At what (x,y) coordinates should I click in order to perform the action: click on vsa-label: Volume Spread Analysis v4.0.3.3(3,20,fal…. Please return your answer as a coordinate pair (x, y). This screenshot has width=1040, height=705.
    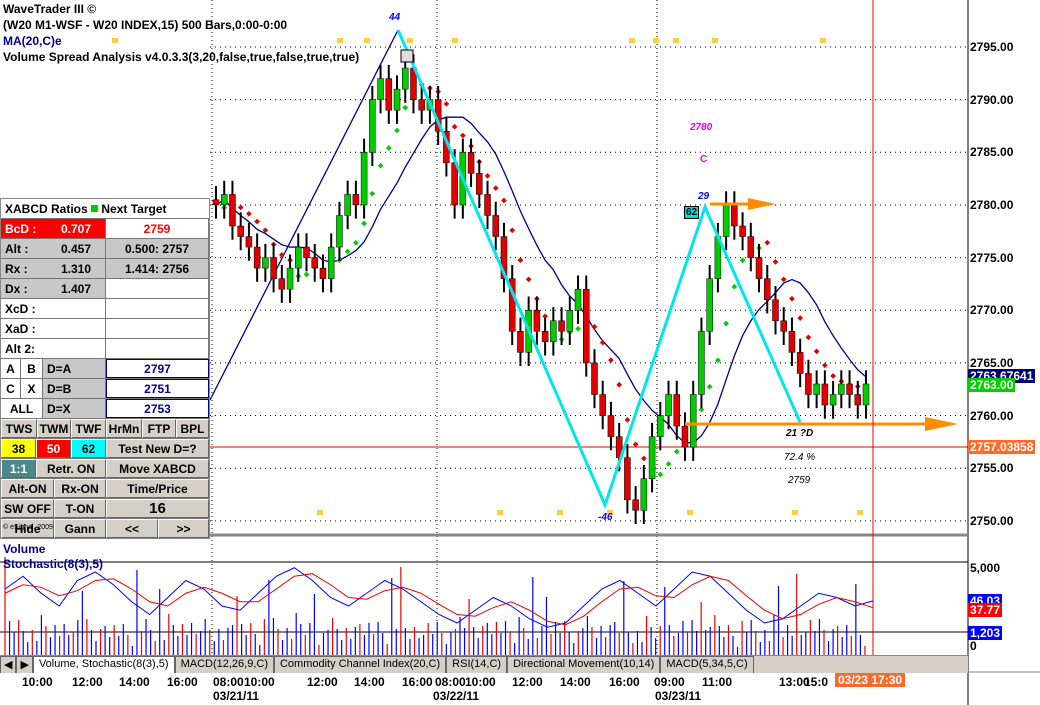
    Looking at the image, I should click on (181, 57).